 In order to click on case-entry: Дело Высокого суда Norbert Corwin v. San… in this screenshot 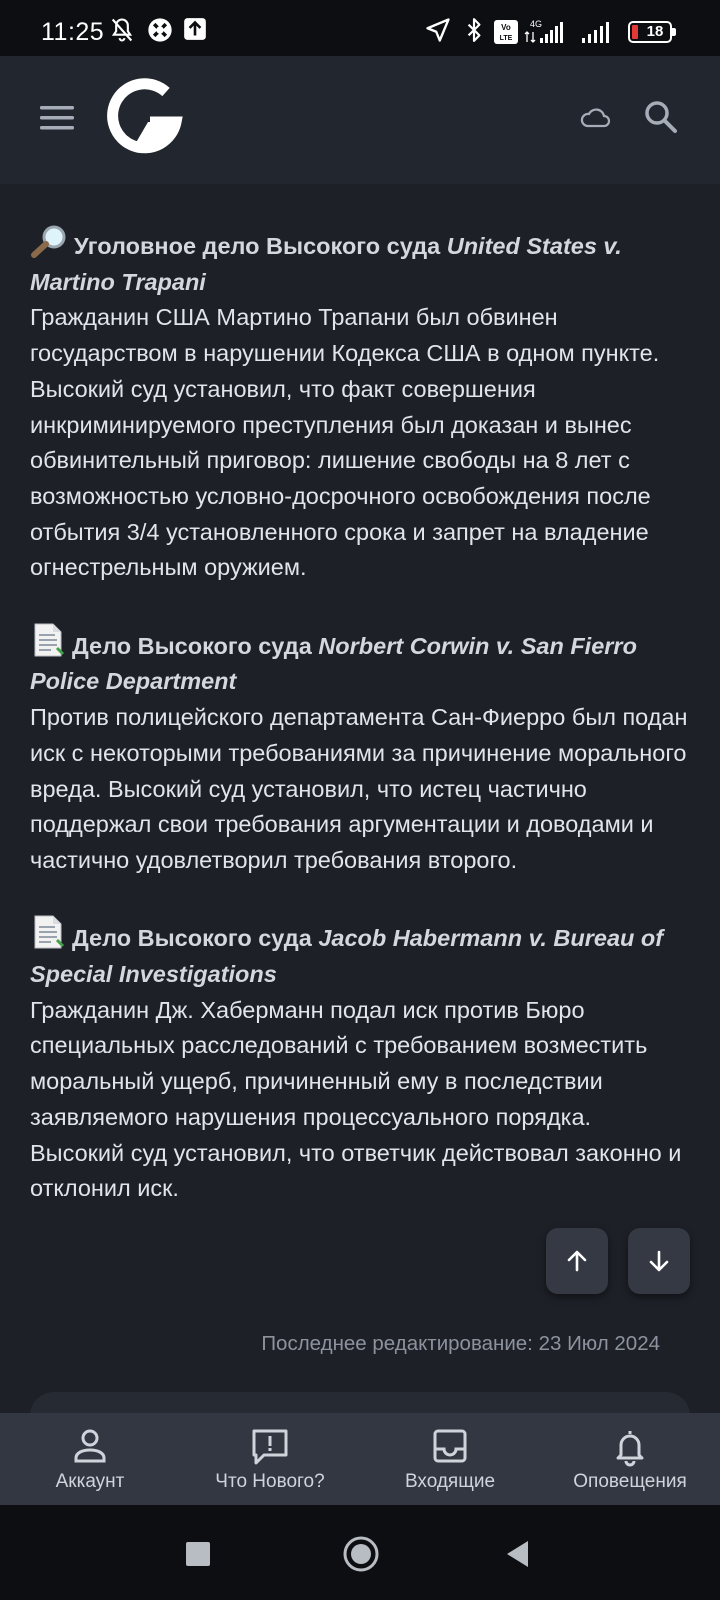, I will do `click(360, 750)`.